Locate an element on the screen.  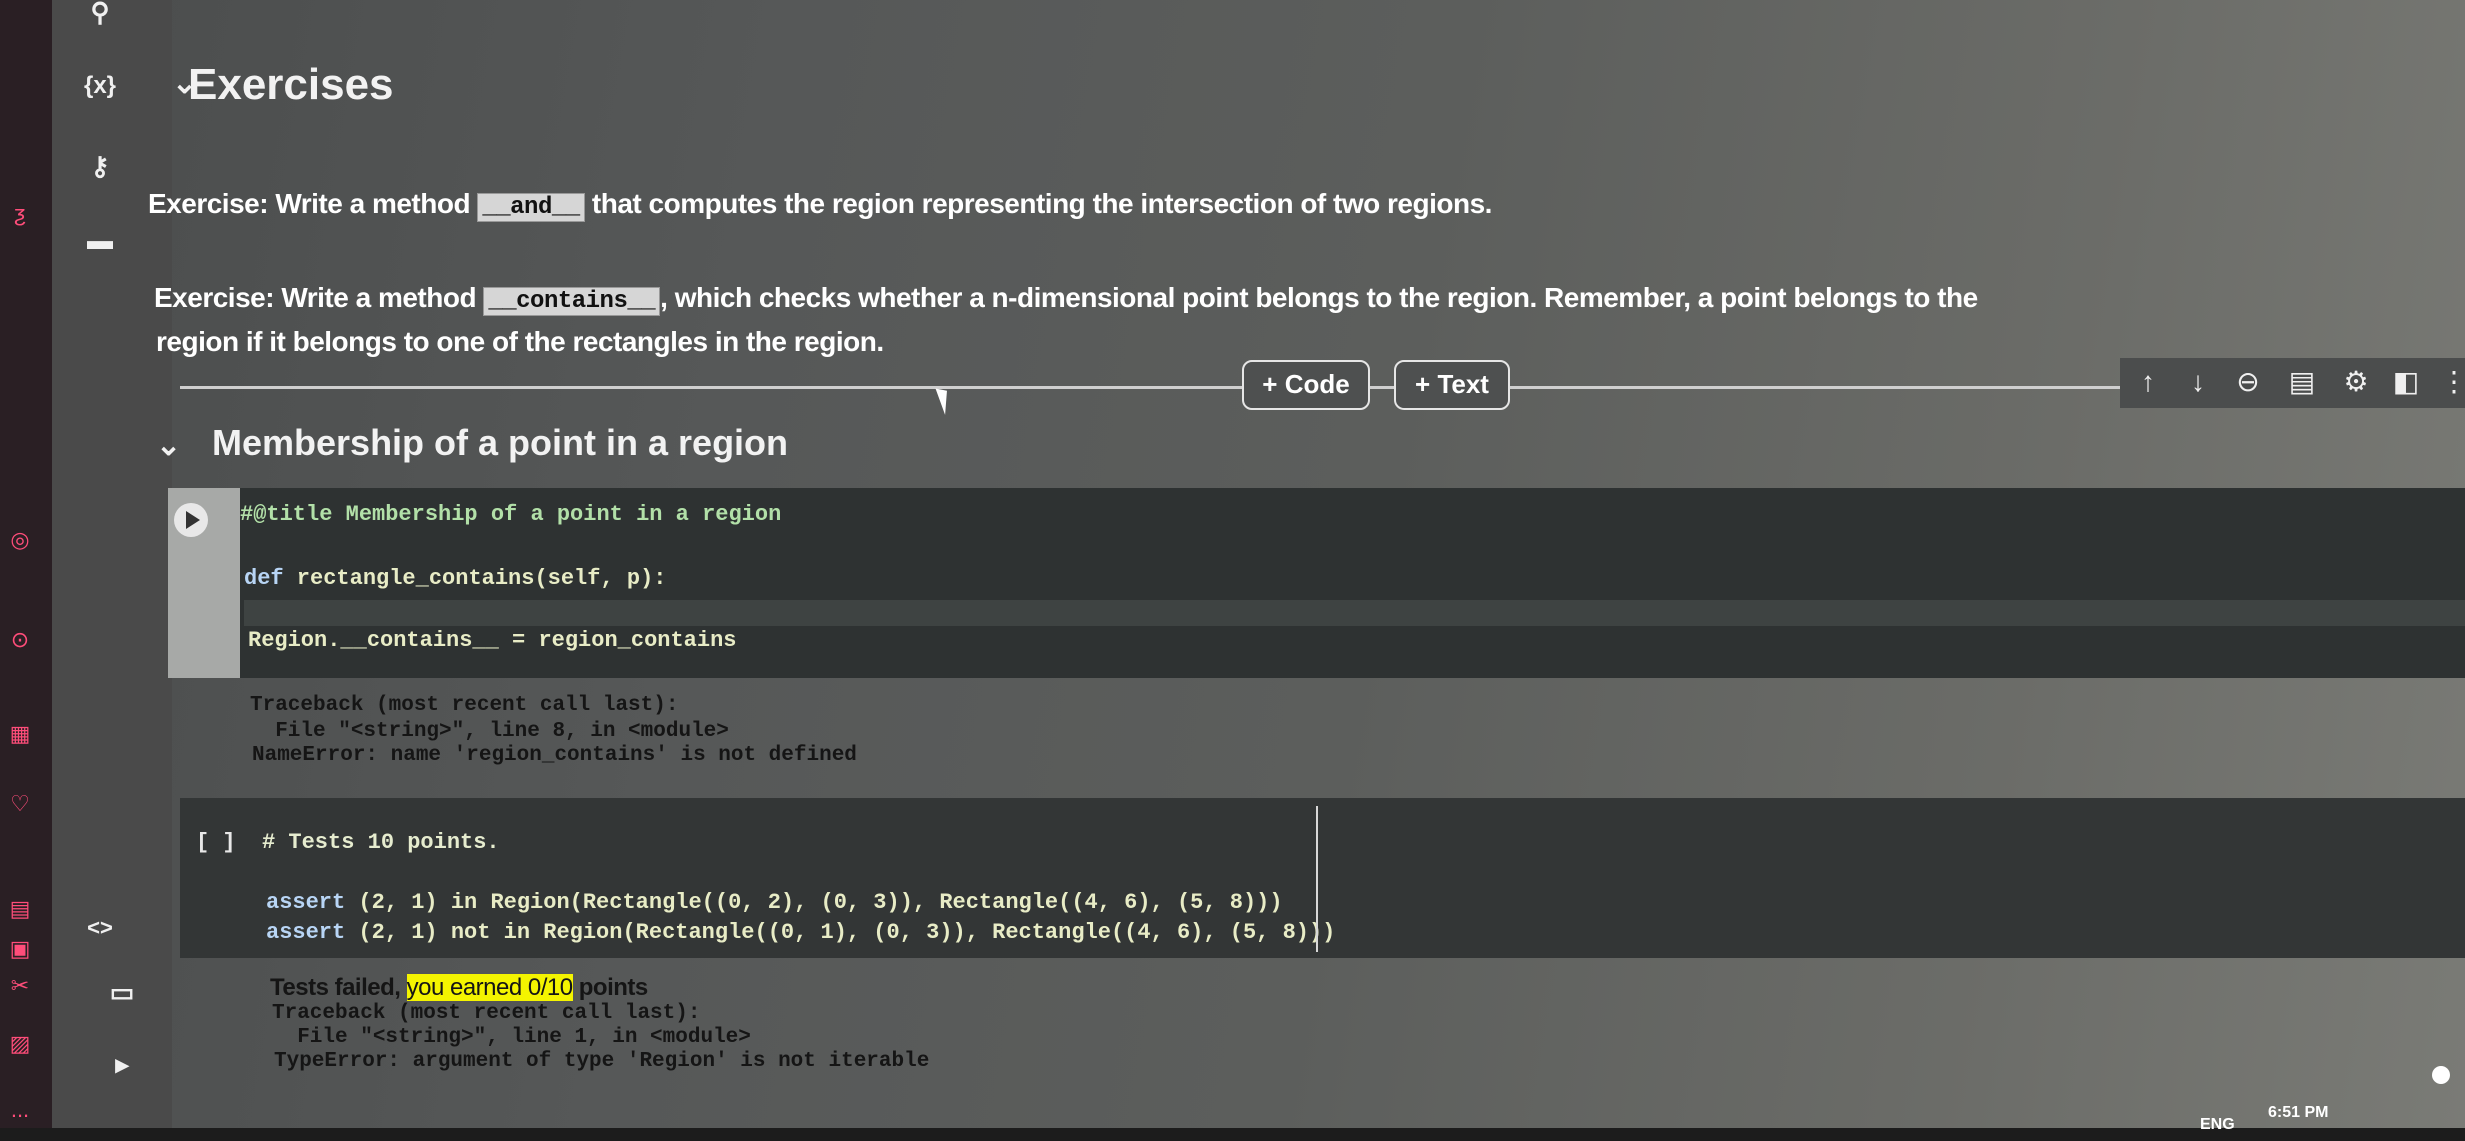
app-icon: ƺ is located at coordinates (20, 214).